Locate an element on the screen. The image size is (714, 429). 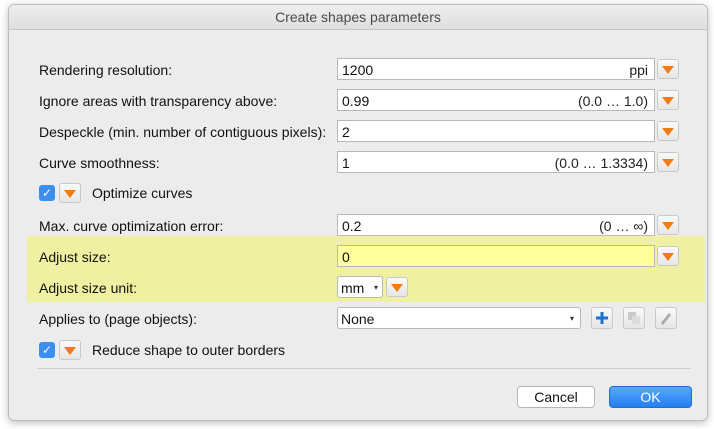
max-curve-error-label: Max. curve optimization error: is located at coordinates (131, 226).